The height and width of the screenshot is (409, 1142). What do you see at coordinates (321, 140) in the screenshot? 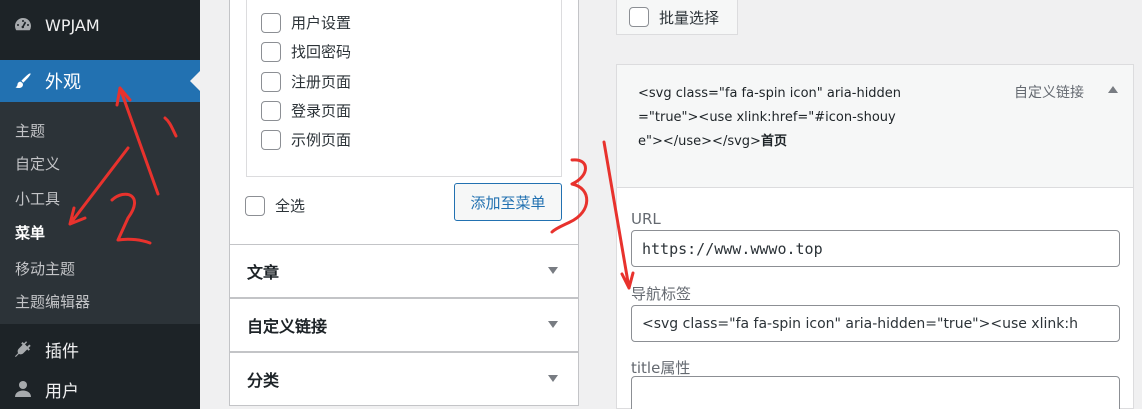
I see `page-item-label: 示例页面` at bounding box center [321, 140].